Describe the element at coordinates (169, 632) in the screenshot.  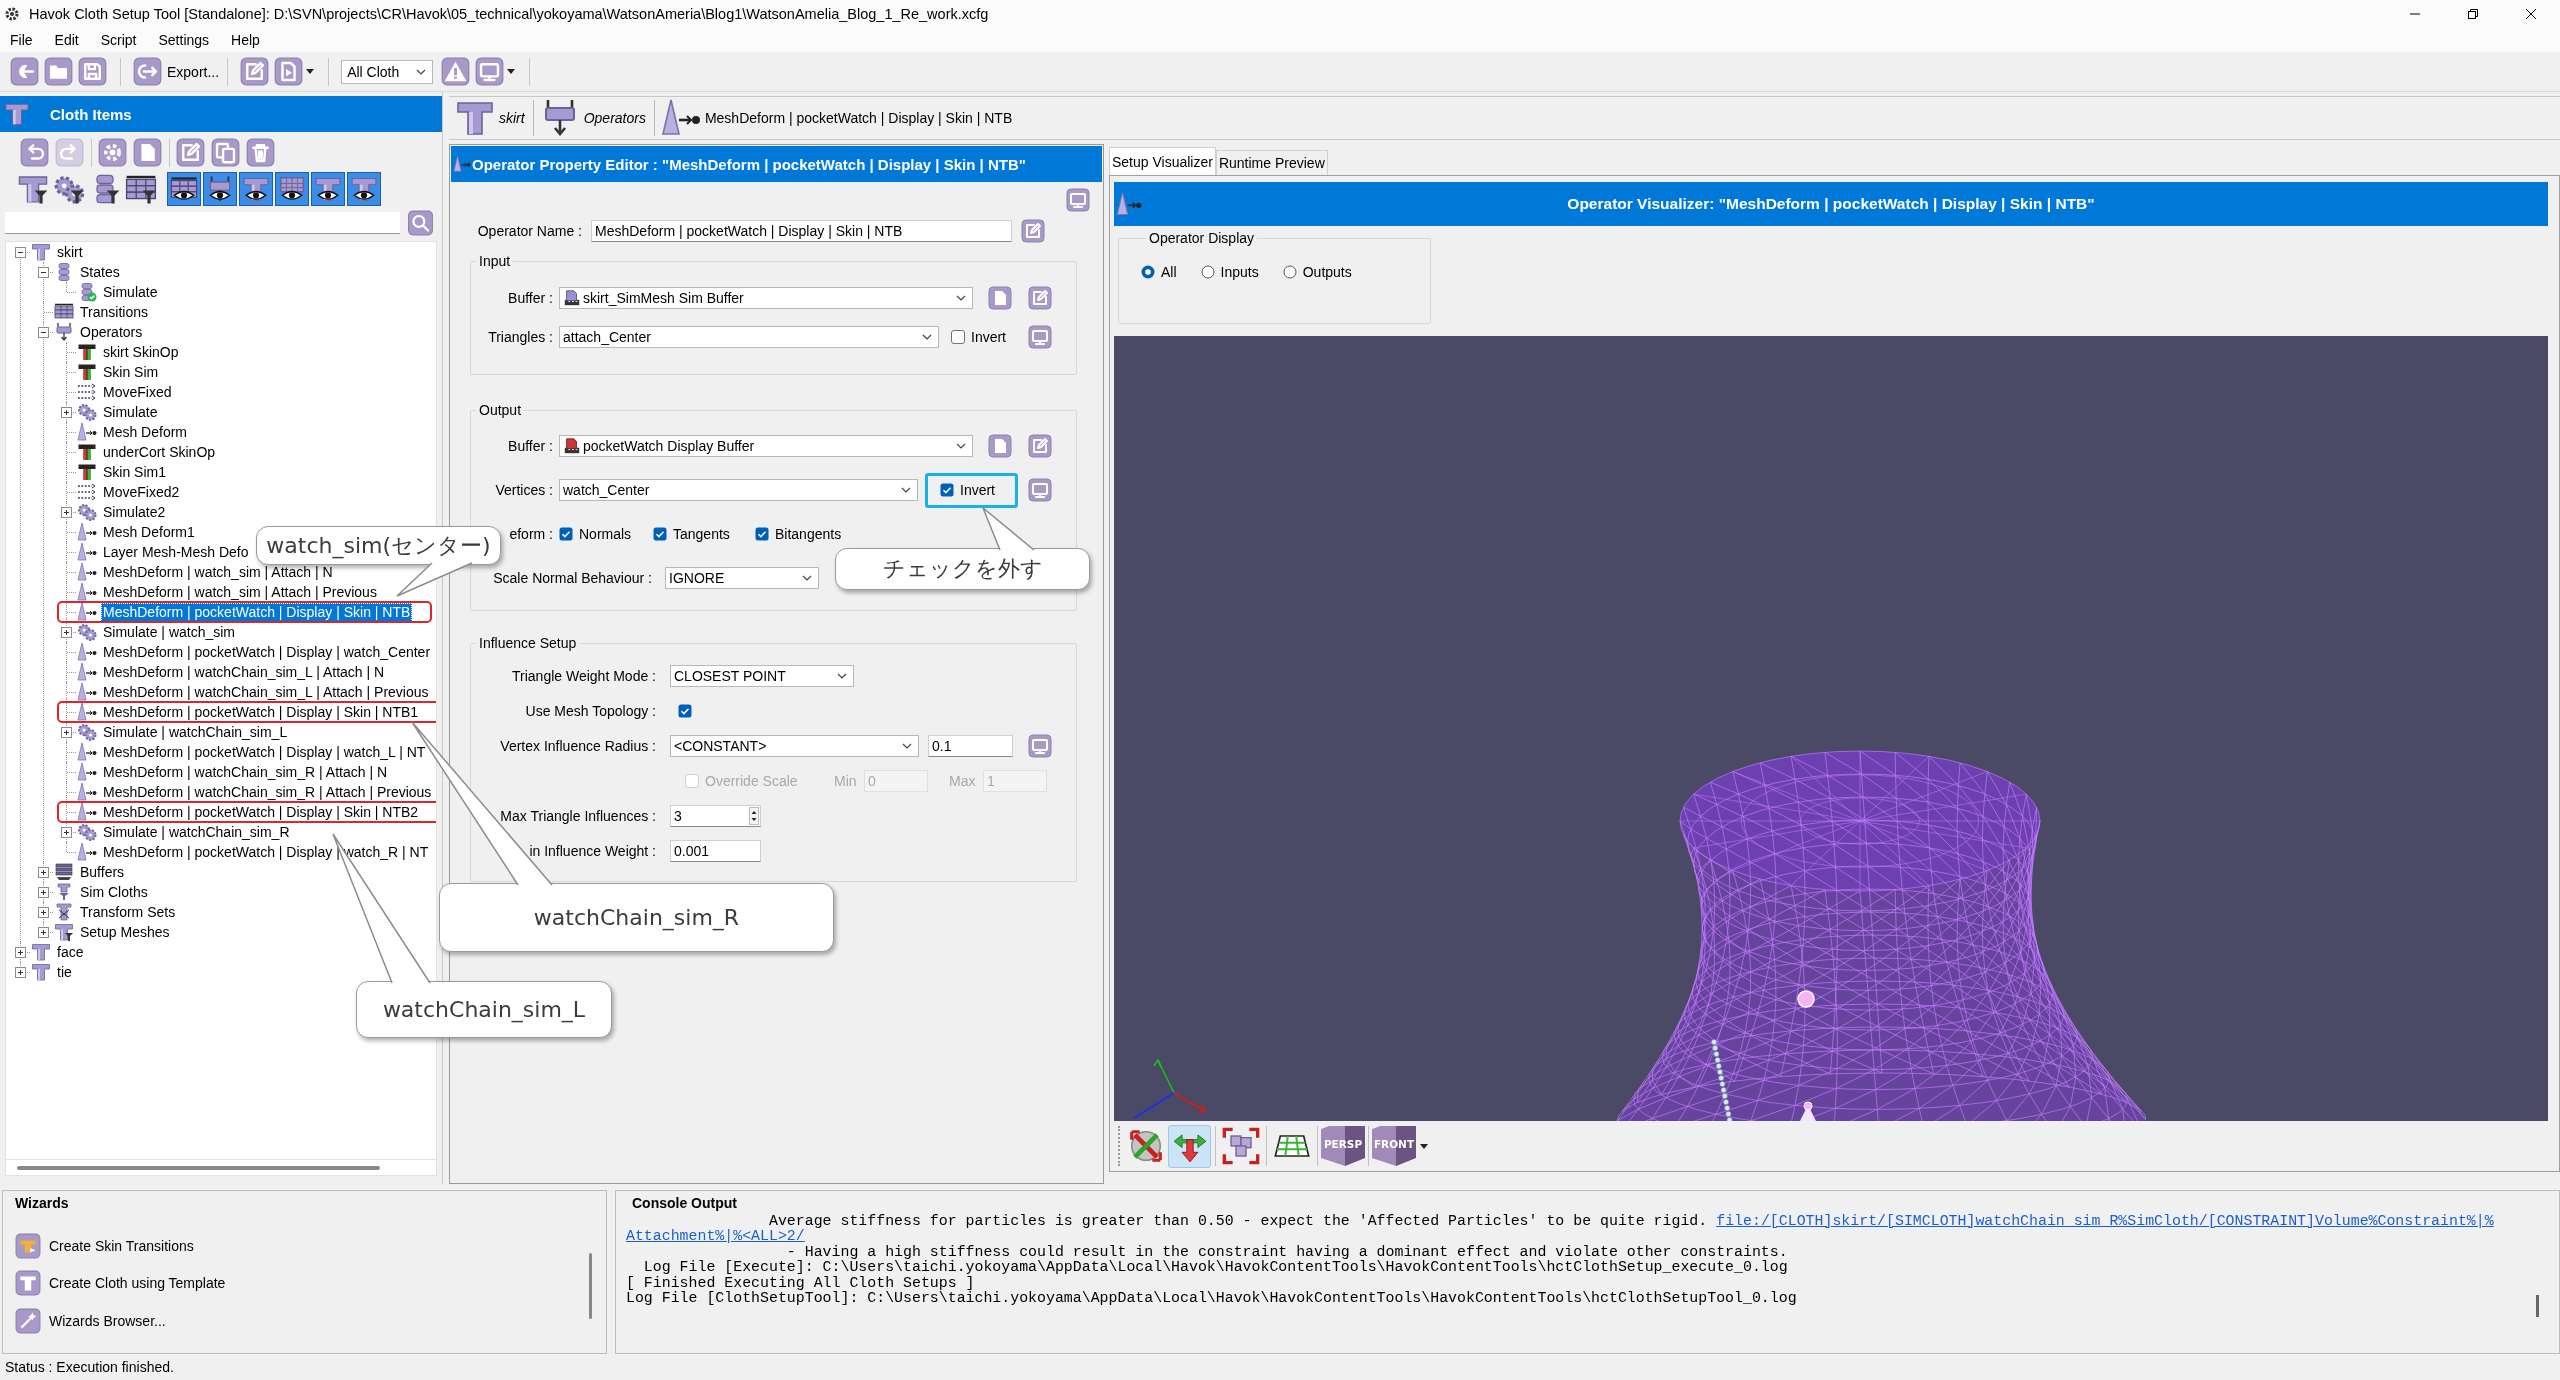
I see `tree-item: Simulate | watch_sim` at that location.